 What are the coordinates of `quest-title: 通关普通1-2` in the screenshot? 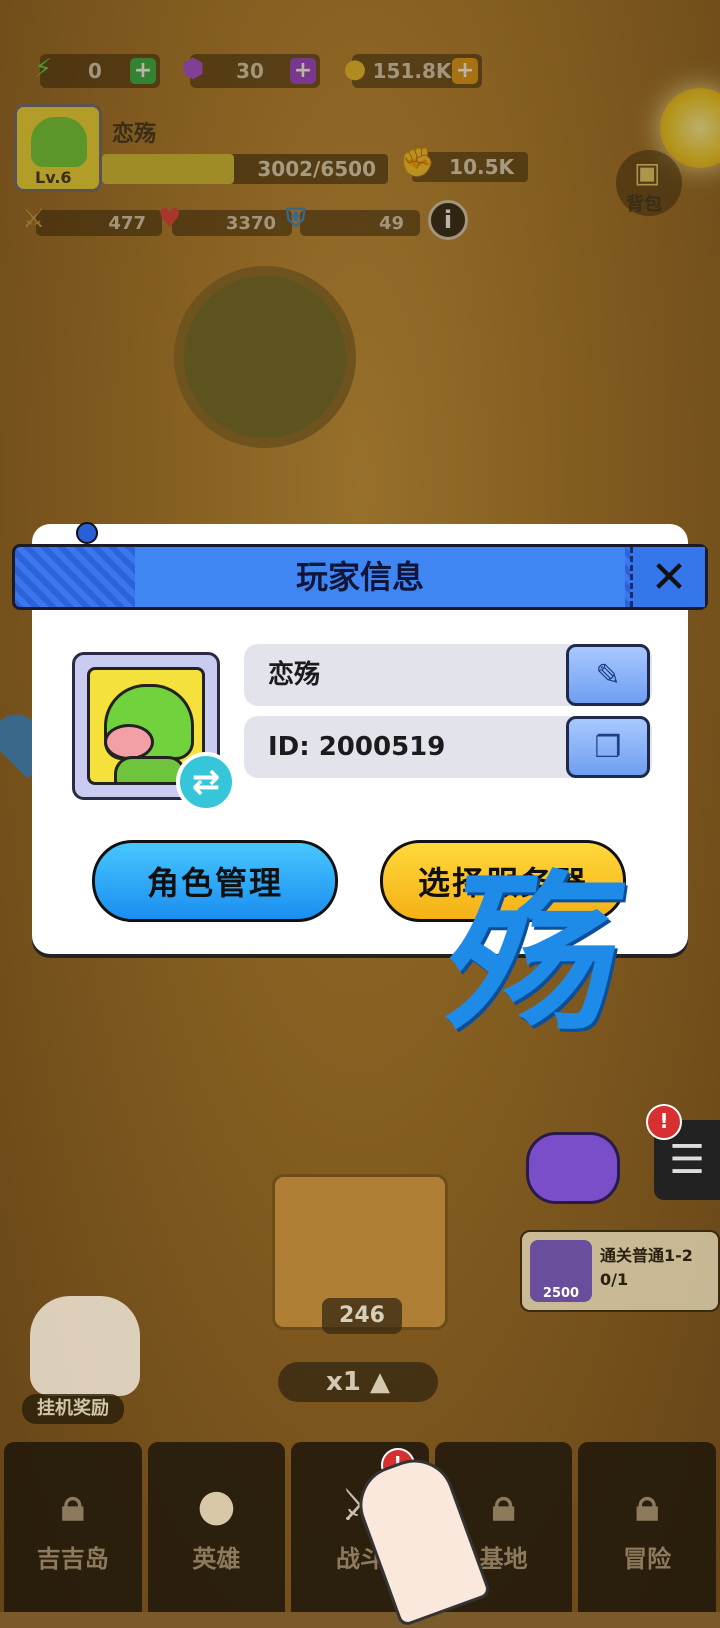 It's located at (646, 1255).